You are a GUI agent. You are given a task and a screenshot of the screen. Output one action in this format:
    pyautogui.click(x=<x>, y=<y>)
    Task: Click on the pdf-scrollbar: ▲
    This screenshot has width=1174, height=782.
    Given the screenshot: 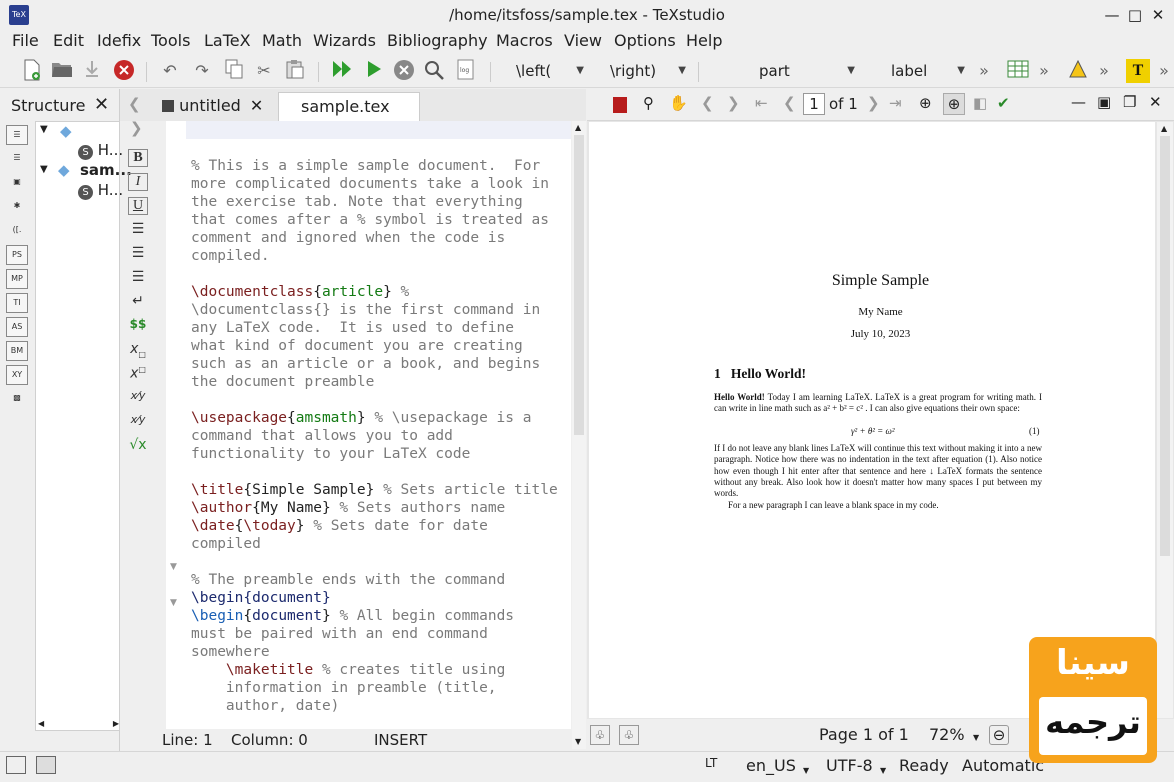 What is the action you would take?
    pyautogui.click(x=1165, y=420)
    